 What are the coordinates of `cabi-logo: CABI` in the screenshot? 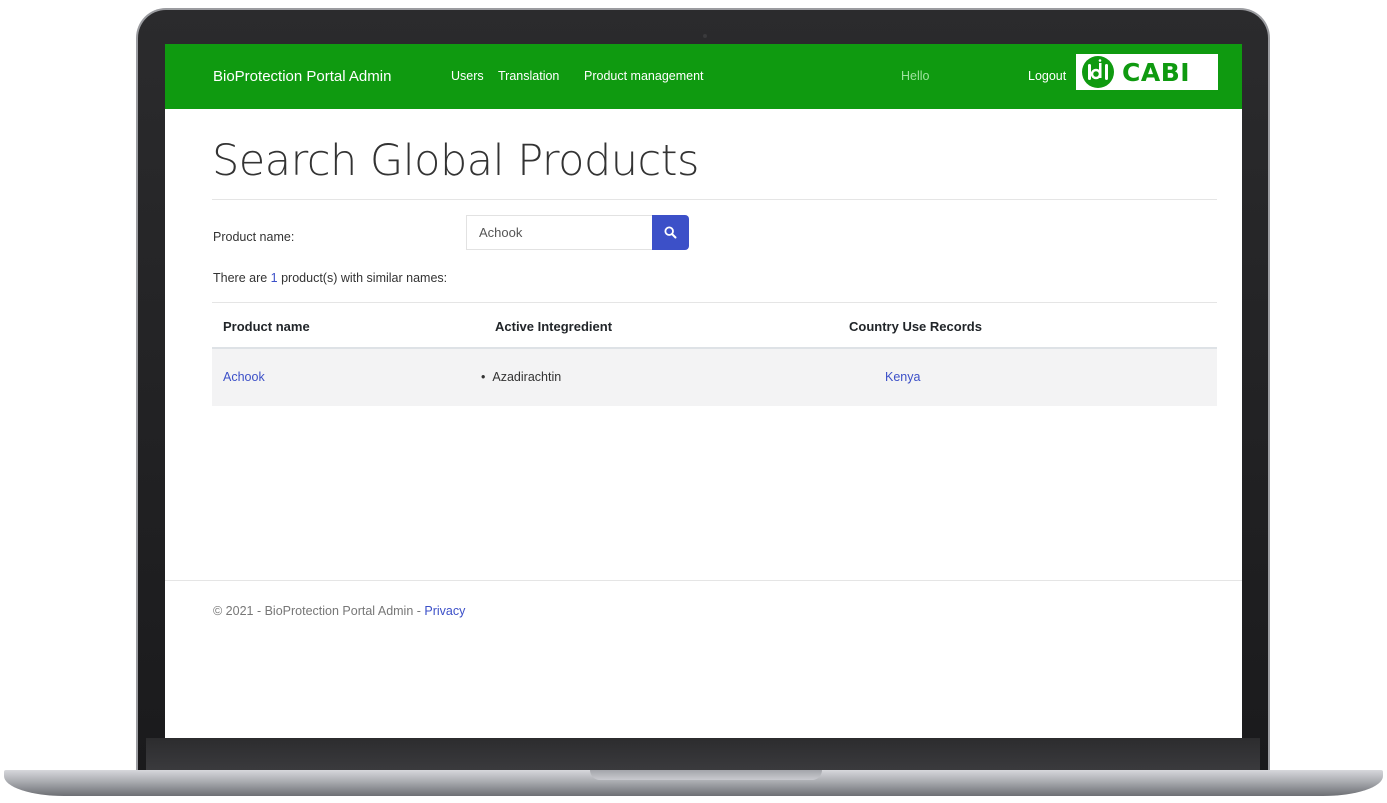 It's located at (1147, 72).